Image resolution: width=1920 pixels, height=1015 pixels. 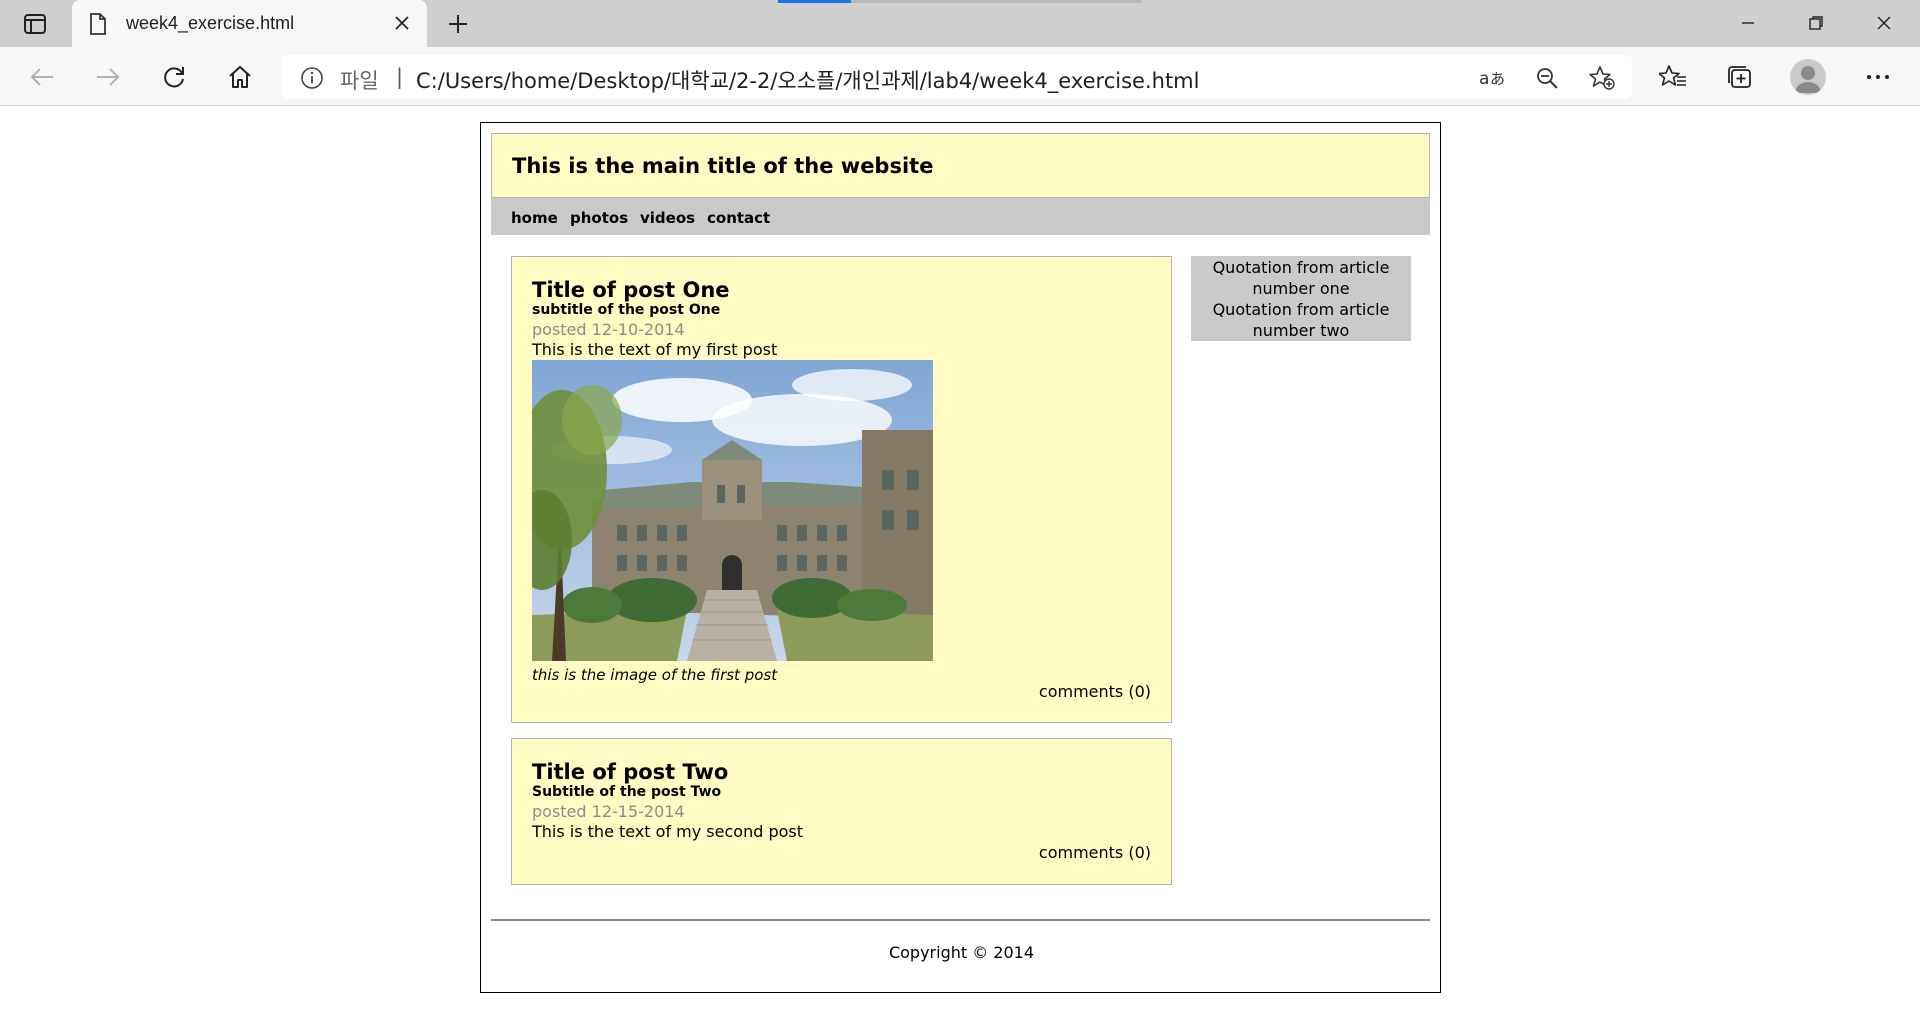 What do you see at coordinates (1301, 320) in the screenshot?
I see `quotation-two: Quotation from article number two` at bounding box center [1301, 320].